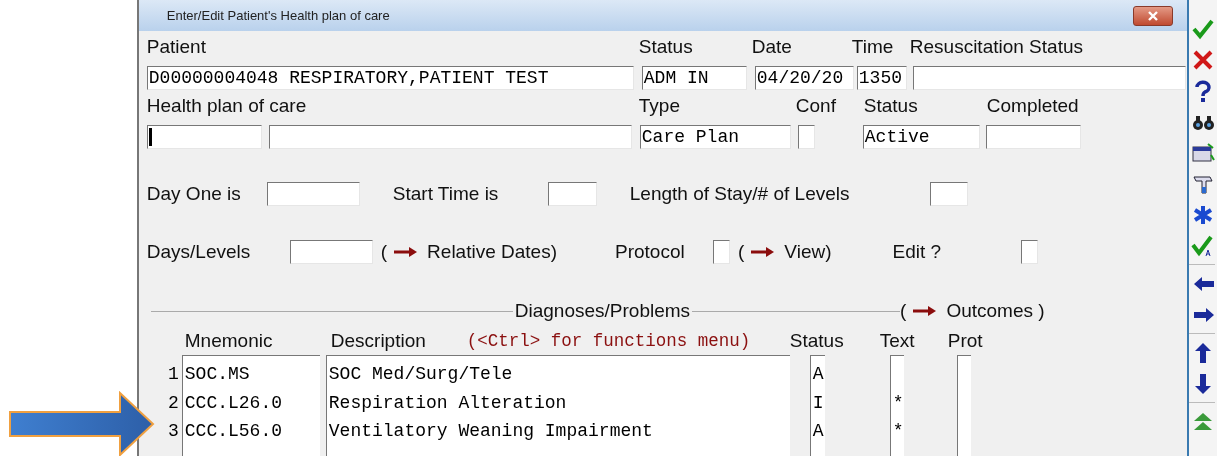 The height and width of the screenshot is (456, 1217). What do you see at coordinates (818, 403) in the screenshot?
I see `table-cell-text: I` at bounding box center [818, 403].